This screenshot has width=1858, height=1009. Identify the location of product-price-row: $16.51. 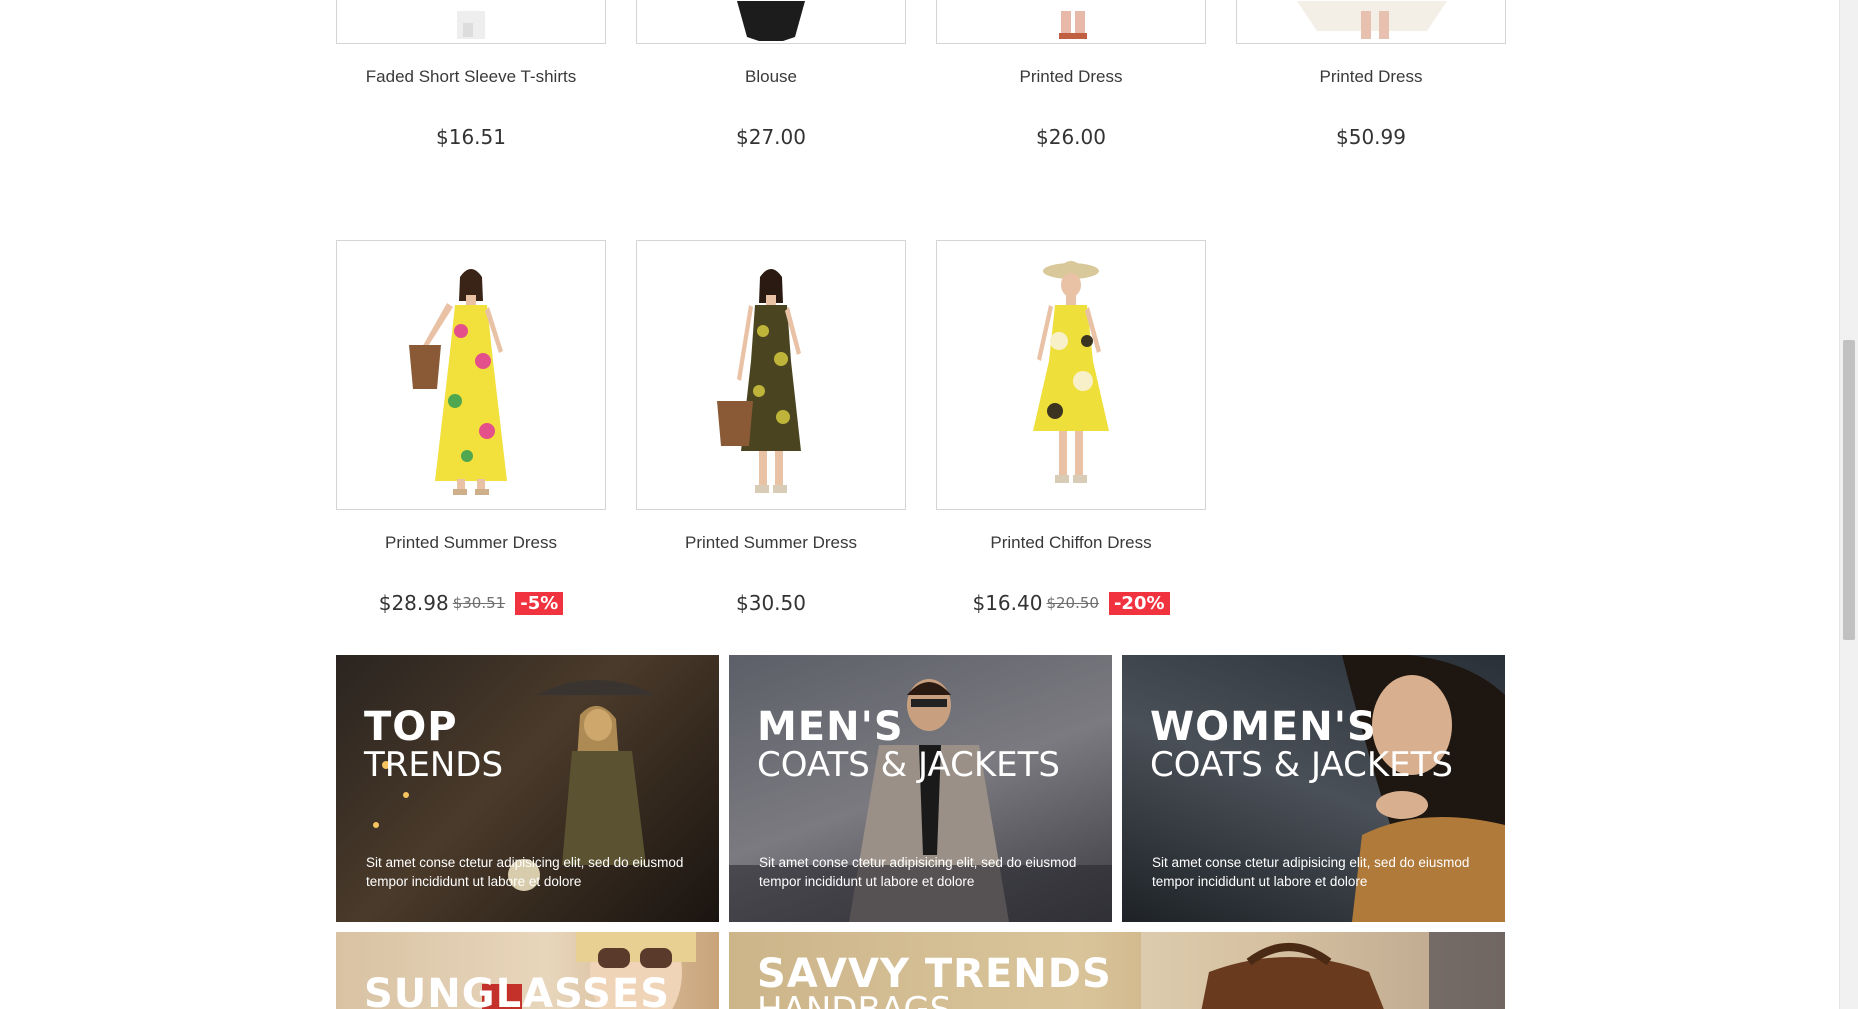
(471, 137).